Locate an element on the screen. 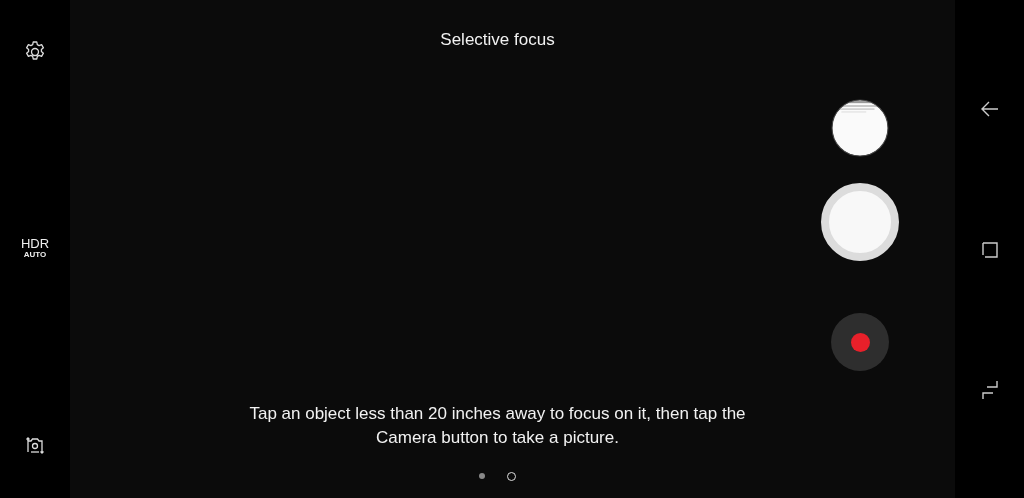 The image size is (1024, 498). hdr-button: HDR AUTO is located at coordinates (35, 248).